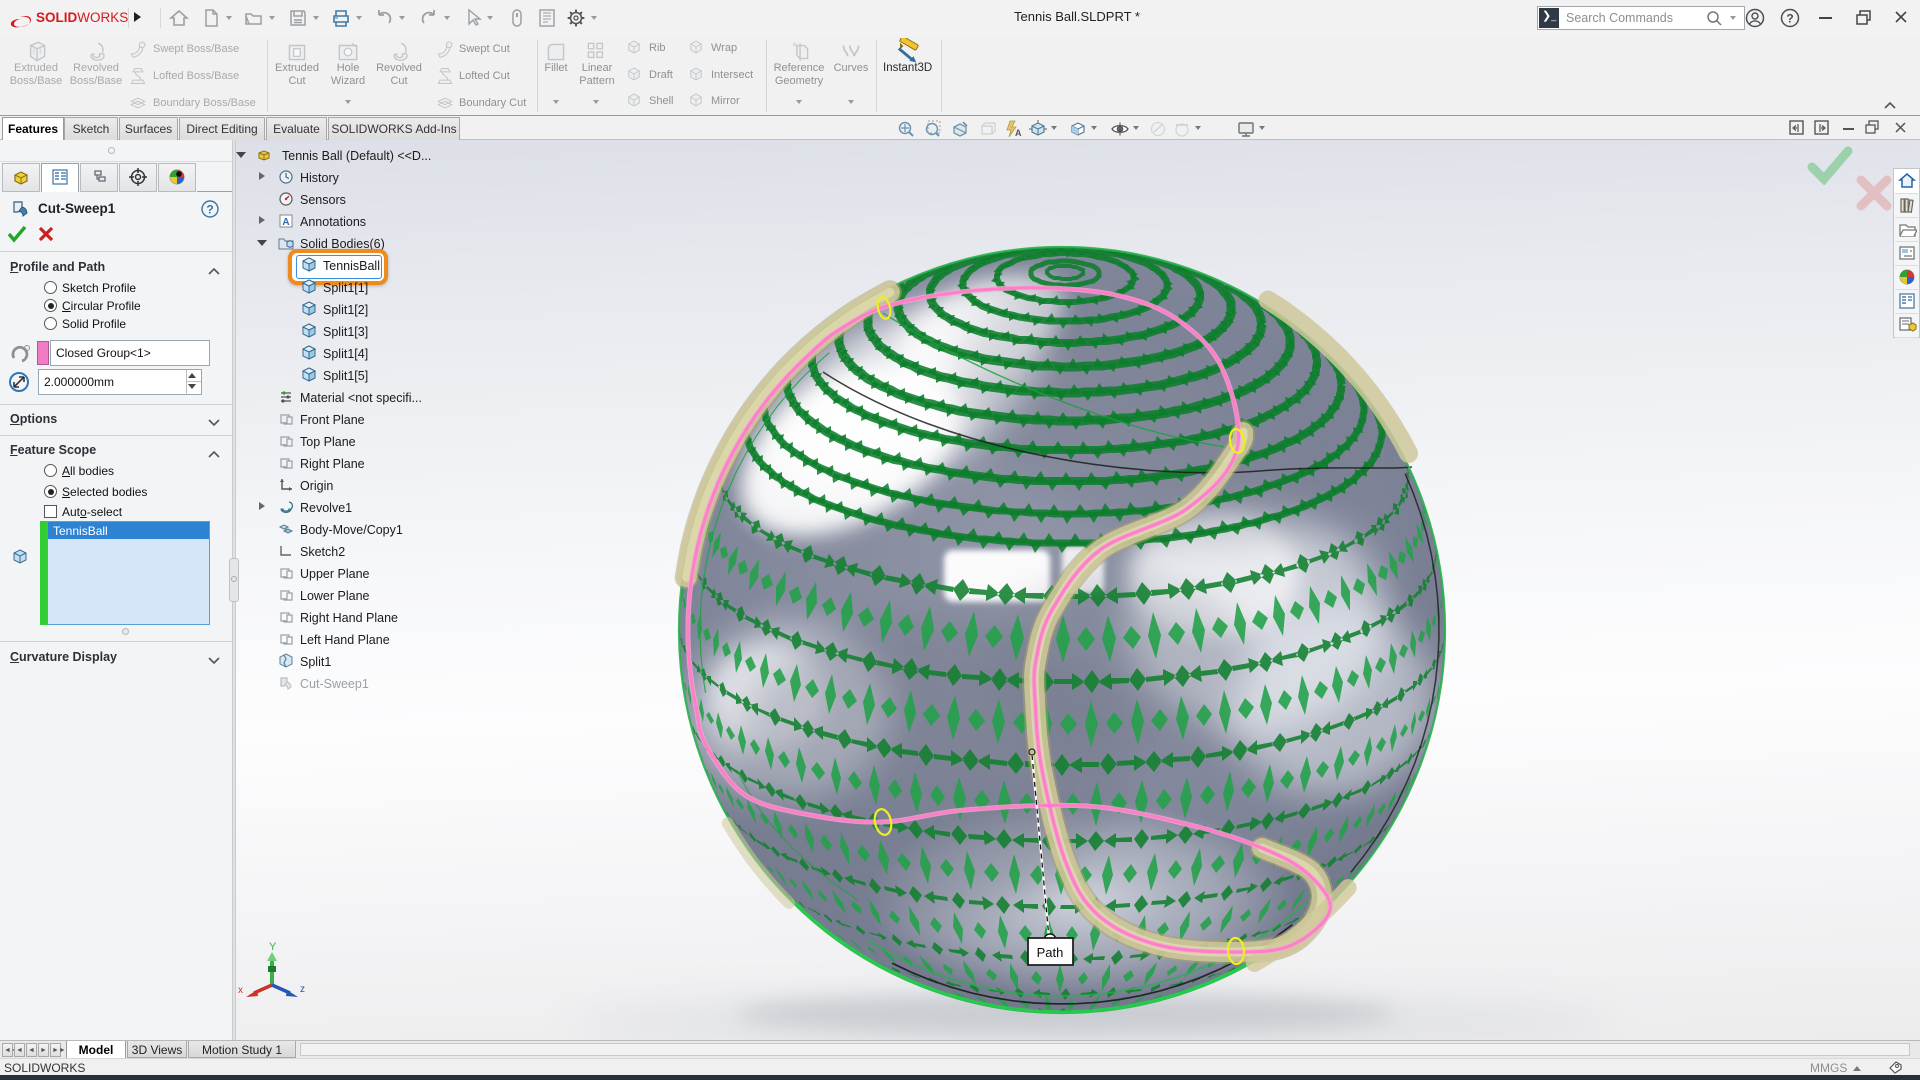  Describe the element at coordinates (240, 990) in the screenshot. I see `svg-text: x` at that location.